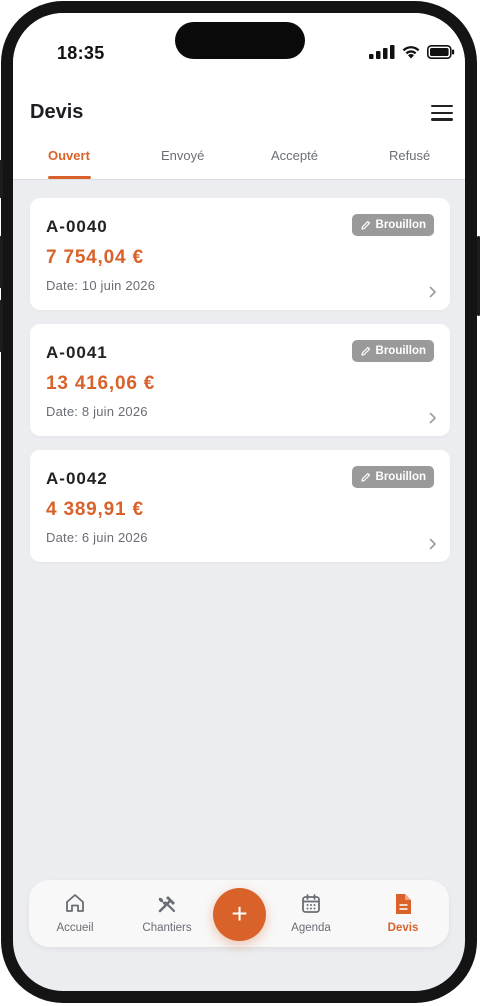 The height and width of the screenshot is (1006, 480). What do you see at coordinates (101, 285) in the screenshot?
I see `quote-date: Date: 10 juin 2026` at bounding box center [101, 285].